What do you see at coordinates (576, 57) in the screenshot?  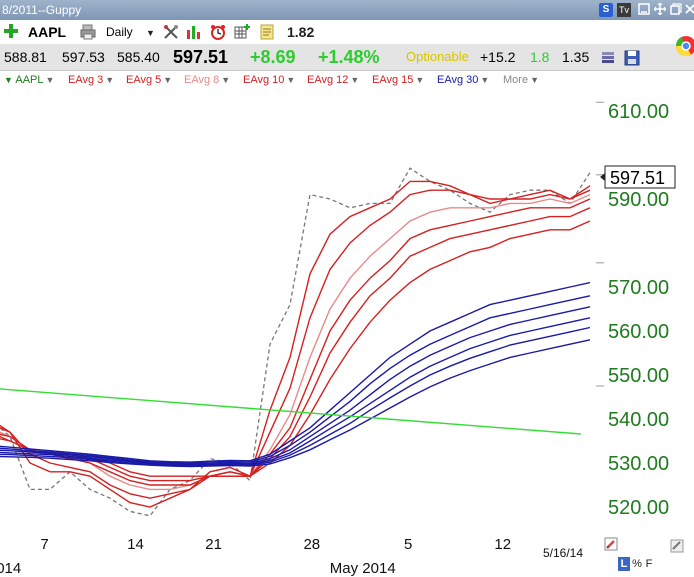 I see `quote-val3: 1.35` at bounding box center [576, 57].